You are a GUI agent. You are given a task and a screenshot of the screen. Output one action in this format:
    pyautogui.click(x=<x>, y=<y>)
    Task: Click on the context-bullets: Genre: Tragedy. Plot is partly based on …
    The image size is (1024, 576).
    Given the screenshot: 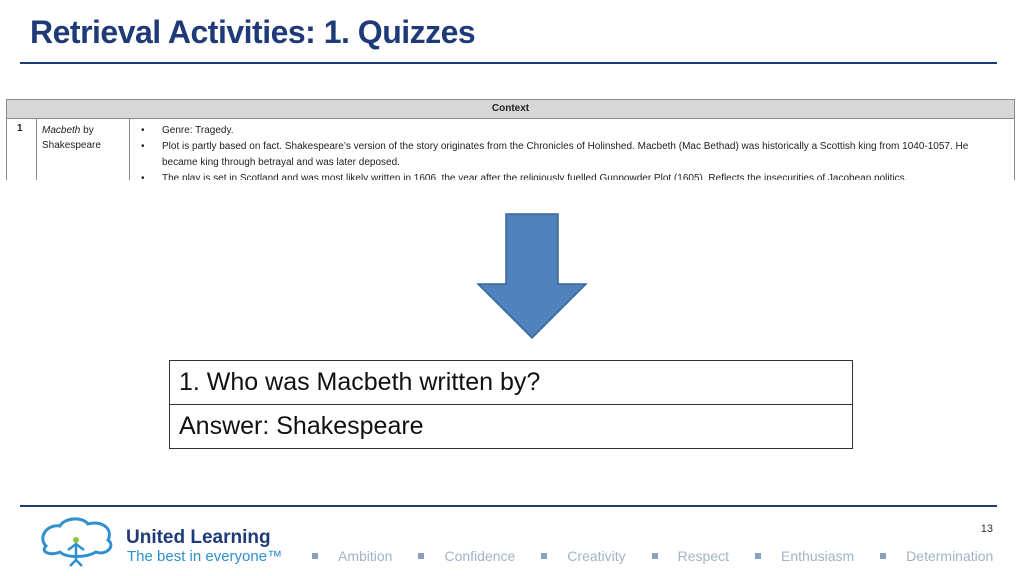 What is the action you would take?
    pyautogui.click(x=565, y=151)
    